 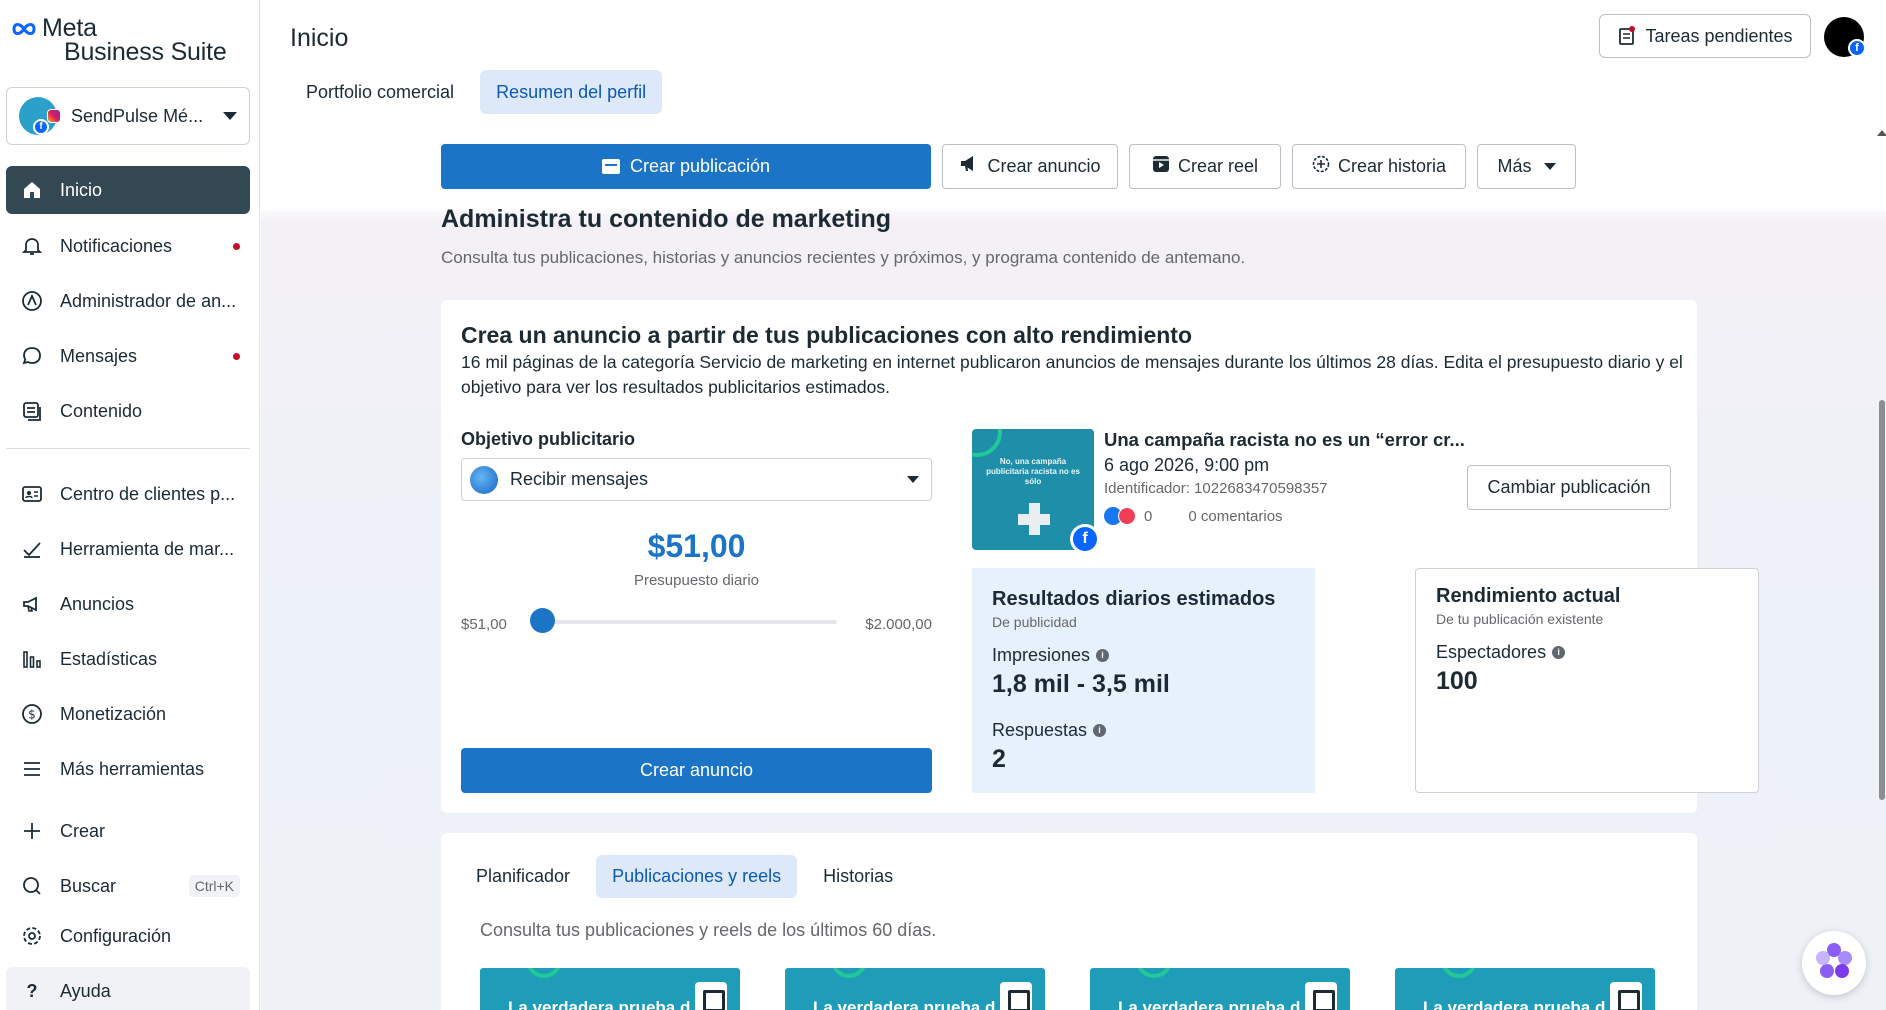 I want to click on section-title: Administra tu contenido de marketing, so click(x=666, y=219).